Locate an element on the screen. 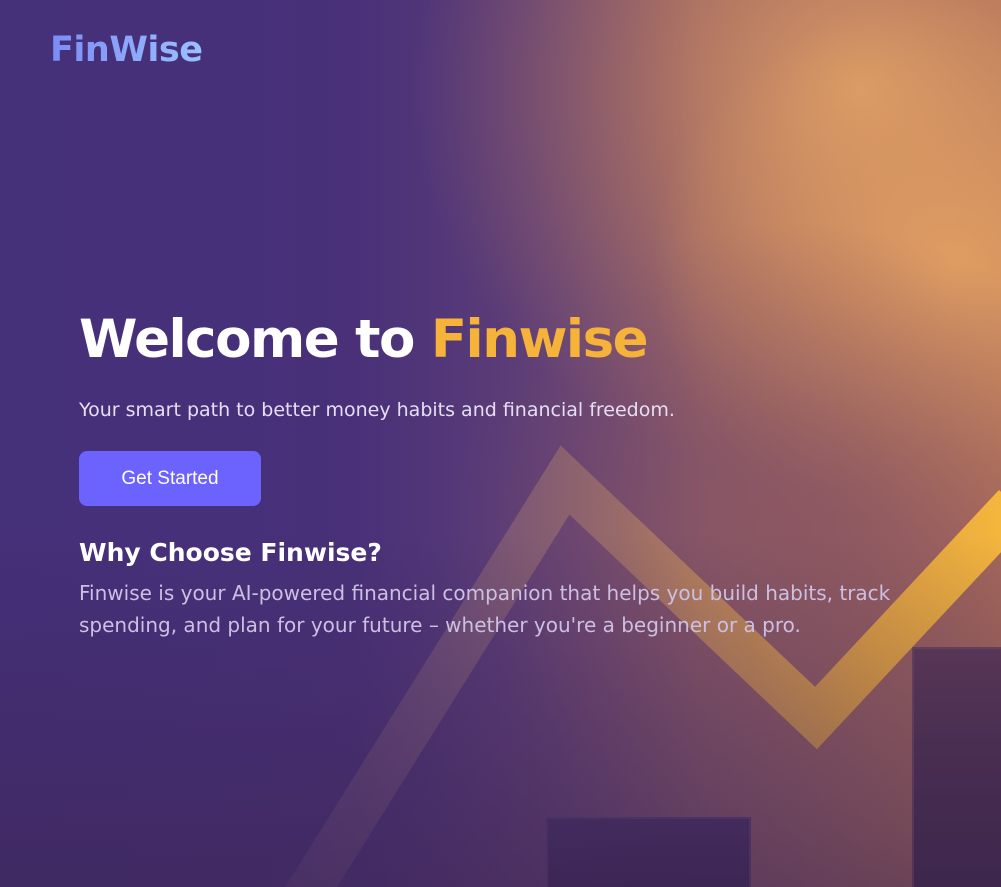  hero-title-accent: Finwise is located at coordinates (539, 339).